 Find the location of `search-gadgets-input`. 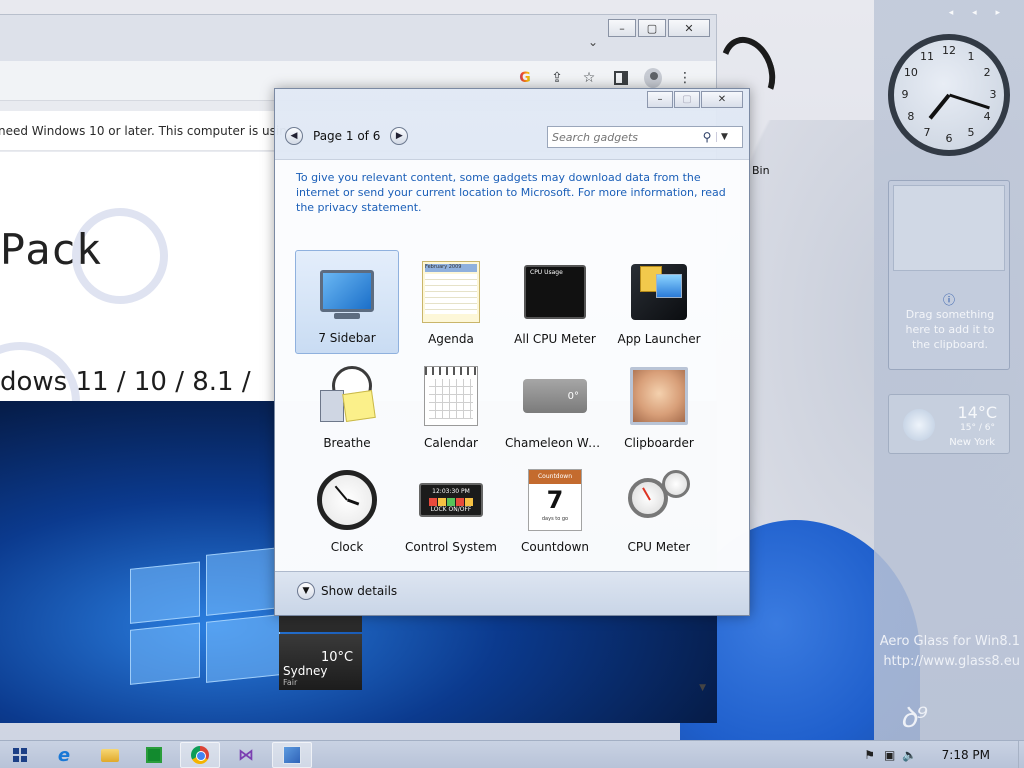

search-gadgets-input is located at coordinates (623, 137).